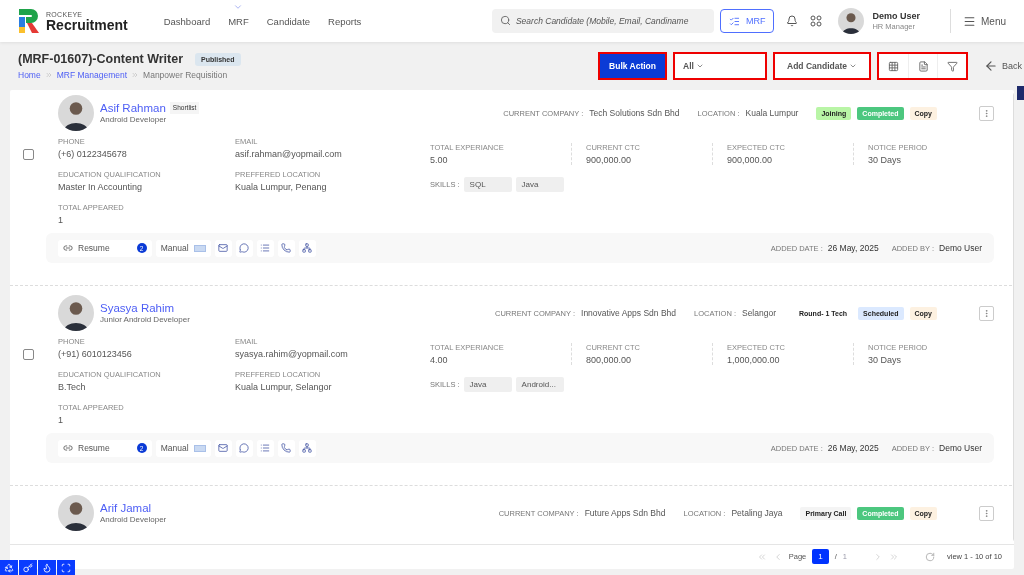 The image size is (1024, 575). I want to click on nav-link: Reports, so click(345, 21).